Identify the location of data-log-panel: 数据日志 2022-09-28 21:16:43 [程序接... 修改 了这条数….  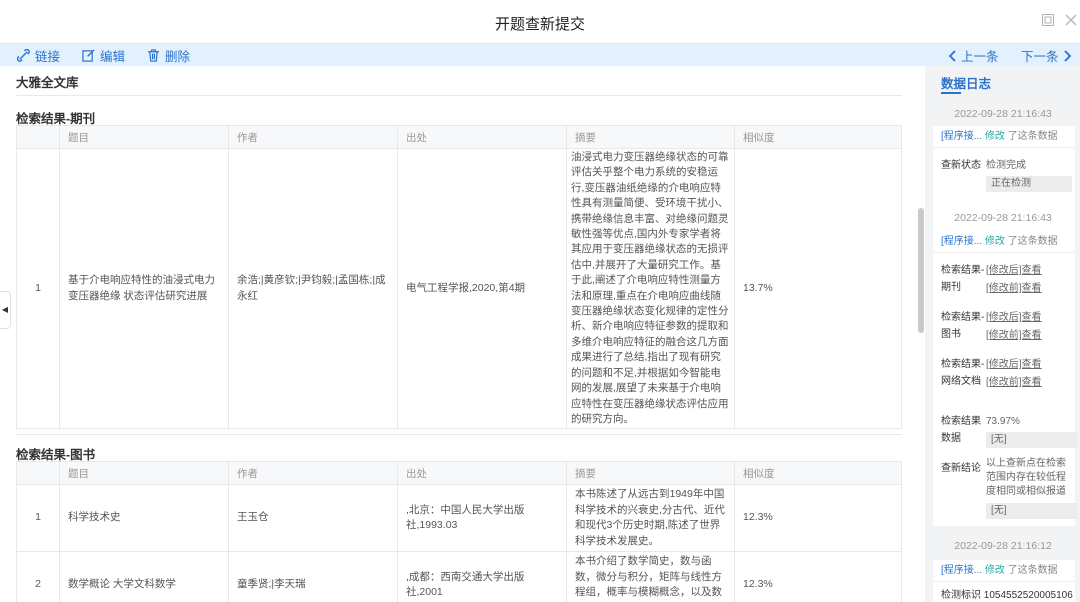
(1002, 334).